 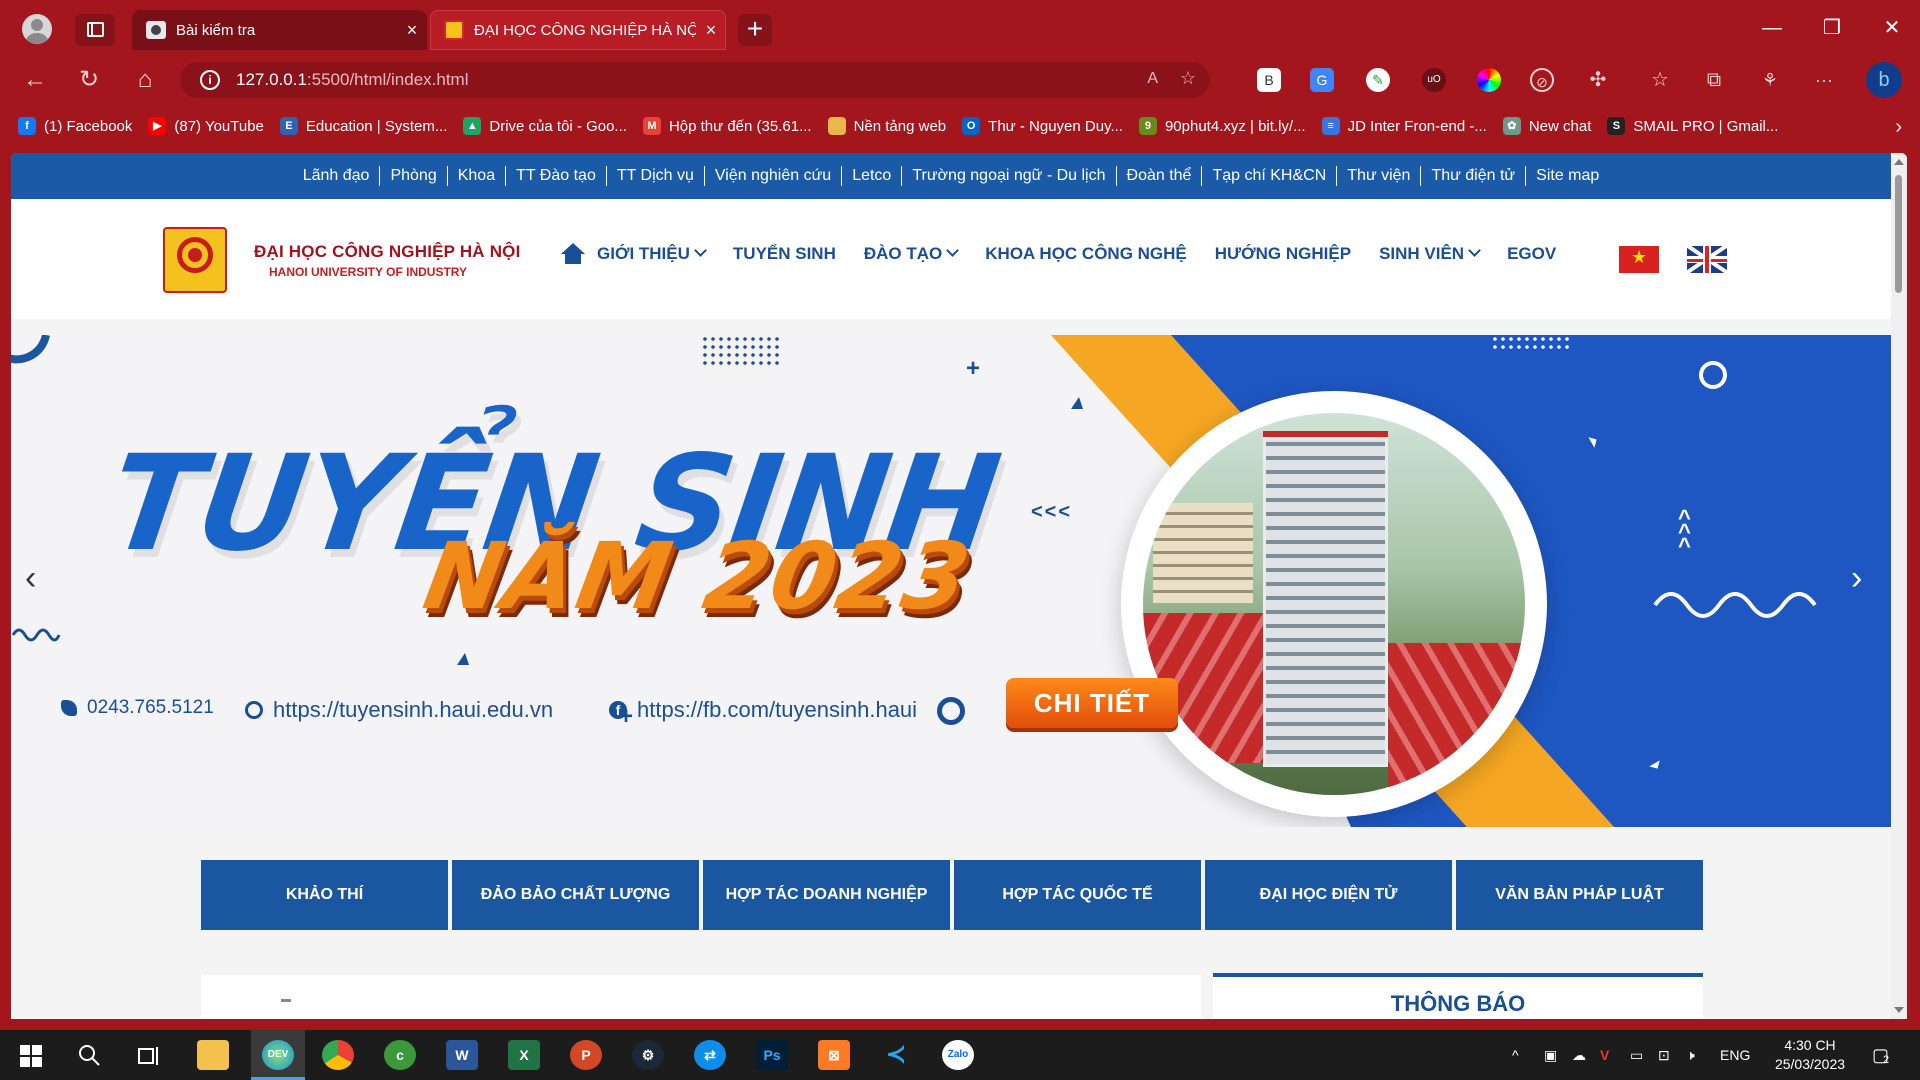 What do you see at coordinates (912, 254) in the screenshot?
I see `main-nav-item: ĐÀO TẠO` at bounding box center [912, 254].